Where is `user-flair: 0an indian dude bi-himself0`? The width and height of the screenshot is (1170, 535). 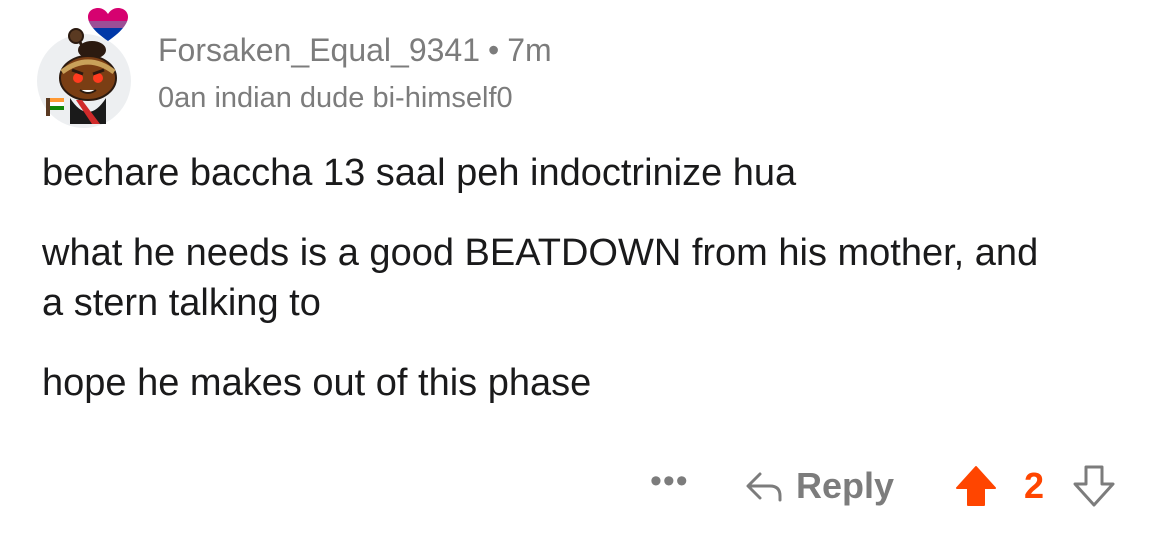 user-flair: 0an indian dude bi-himself0 is located at coordinates (335, 98).